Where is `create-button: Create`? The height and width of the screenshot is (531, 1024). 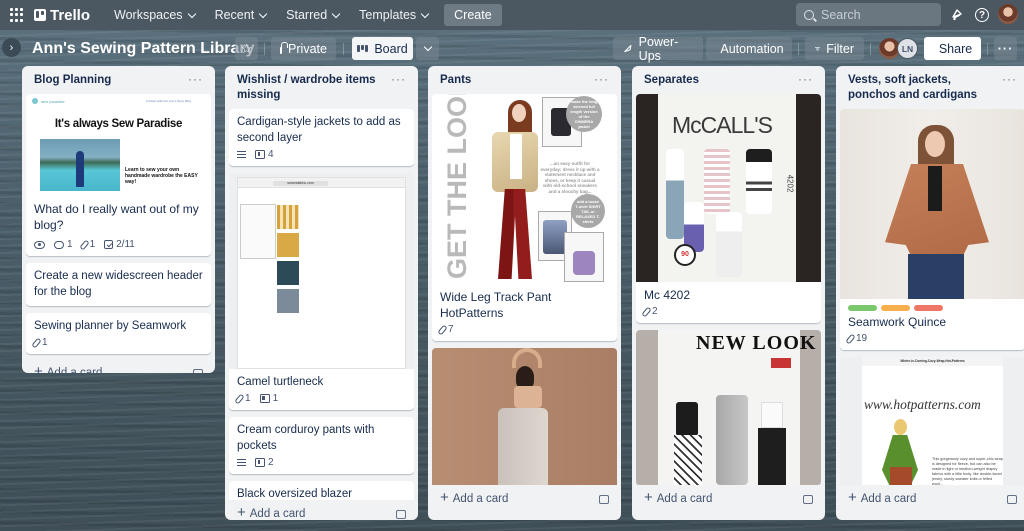
create-button: Create is located at coordinates (473, 15).